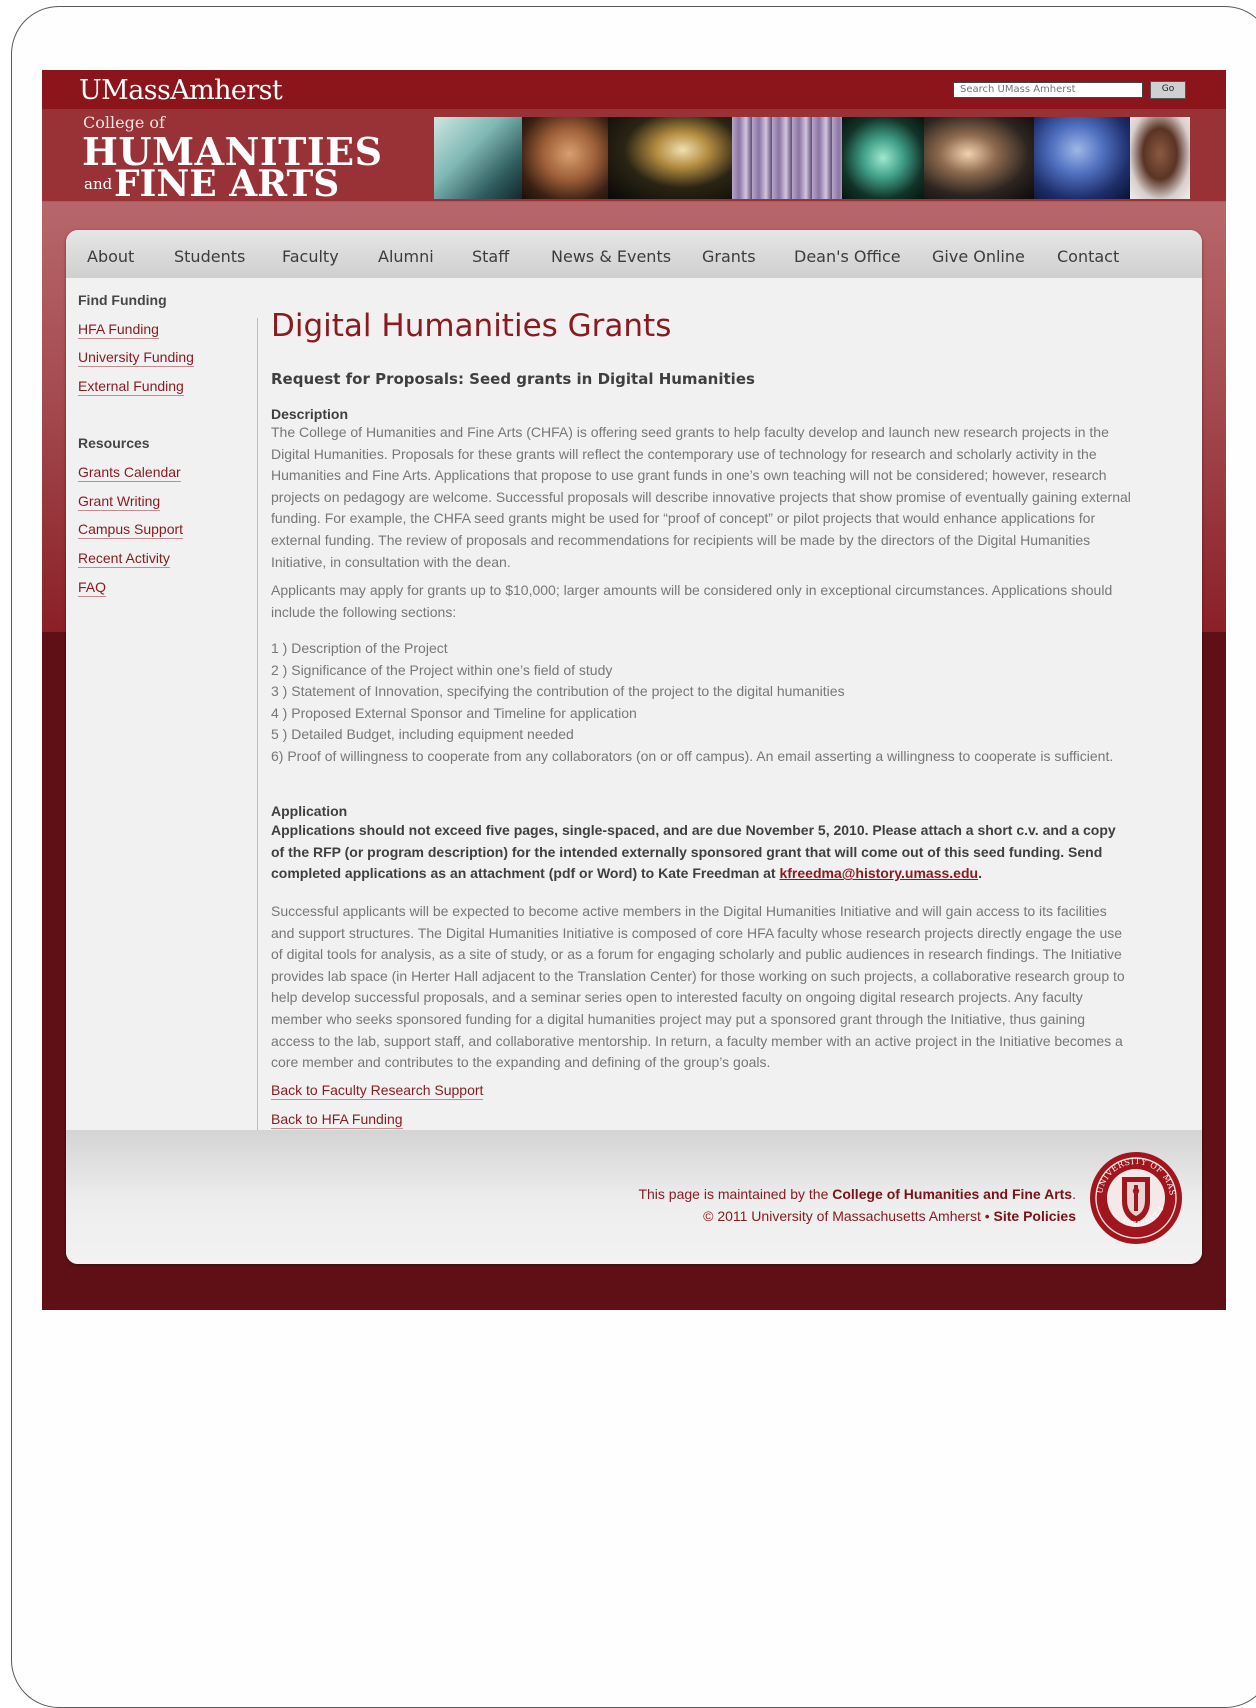  What do you see at coordinates (406, 256) in the screenshot?
I see `nav-alumni: Alumni` at bounding box center [406, 256].